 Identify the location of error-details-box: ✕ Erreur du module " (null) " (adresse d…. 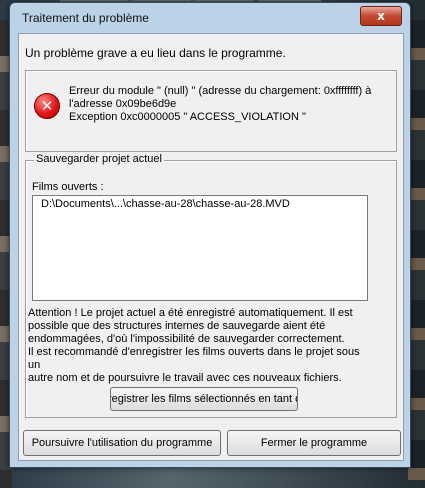
(211, 111).